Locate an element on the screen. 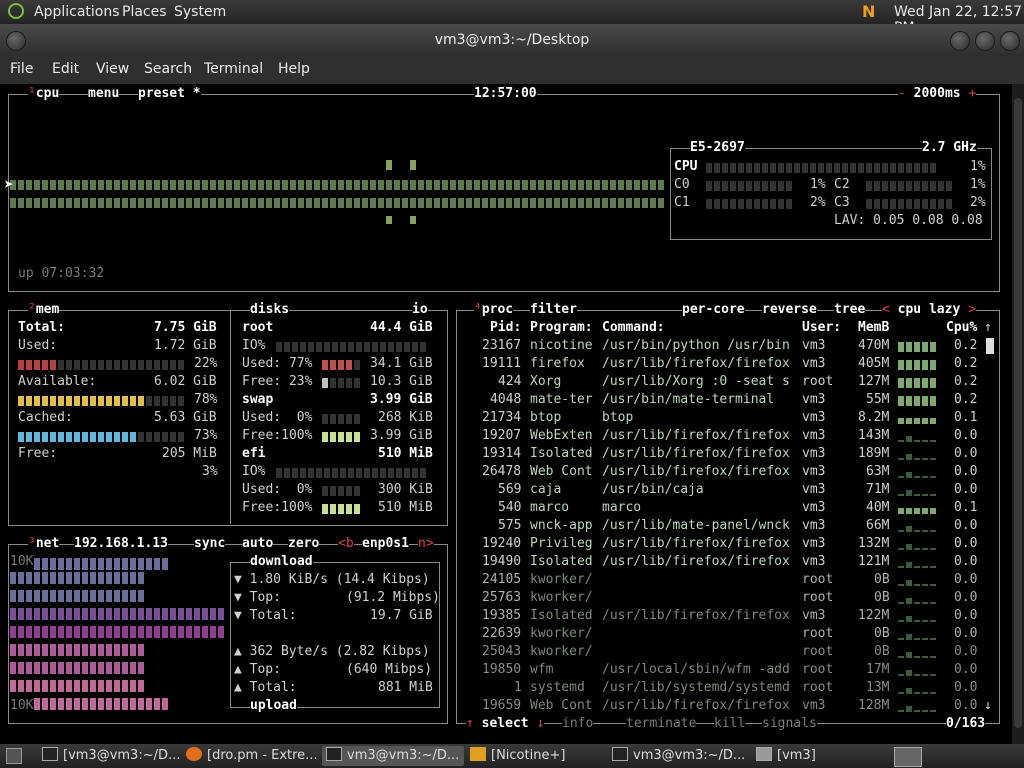  interval-control: - 2000ms + is located at coordinates (937, 94).